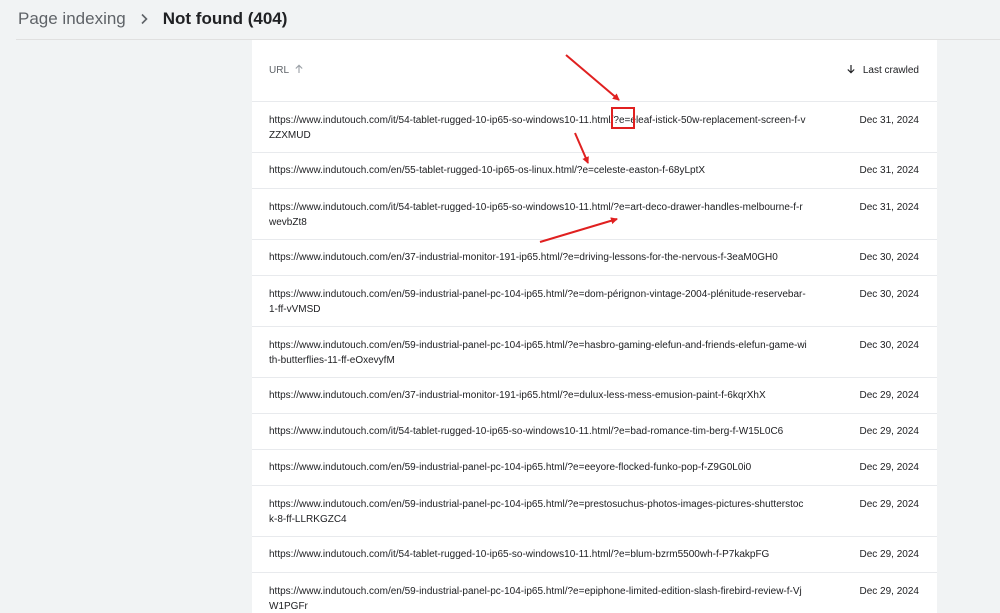  Describe the element at coordinates (279, 70) in the screenshot. I see `column-label-url: URL` at that location.